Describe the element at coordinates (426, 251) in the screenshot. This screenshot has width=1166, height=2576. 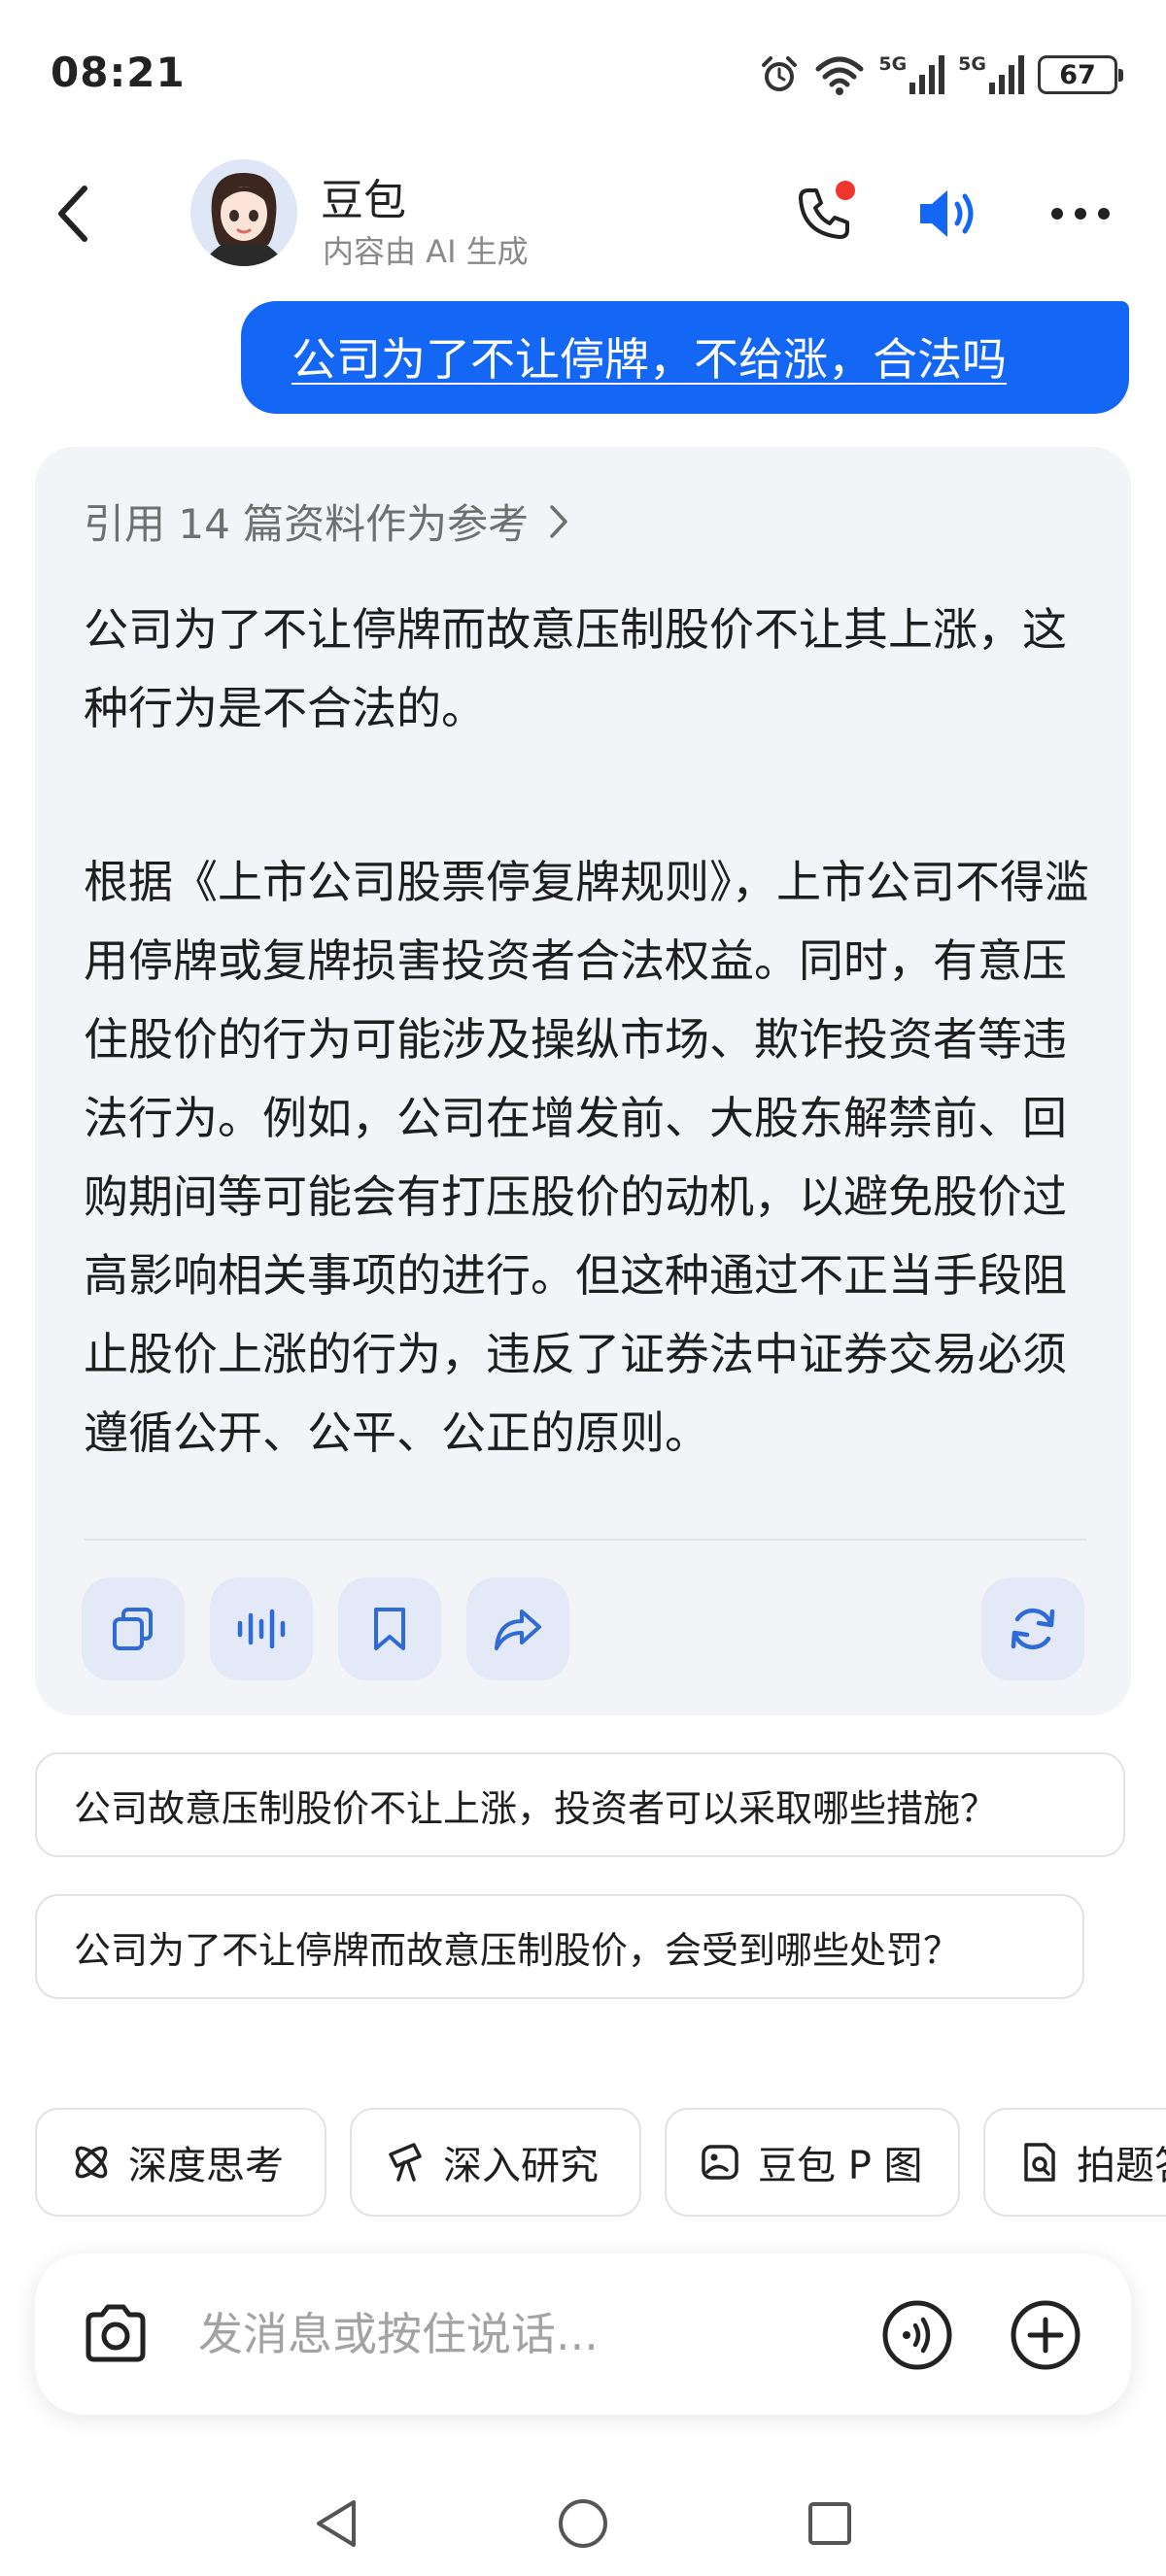
I see `ai-disclaimer: 内容由 AI 生成` at that location.